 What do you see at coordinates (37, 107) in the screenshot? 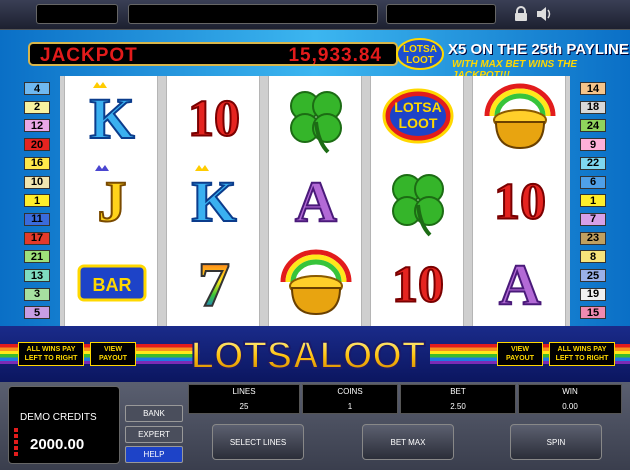
I see `payline-left-2: 2` at bounding box center [37, 107].